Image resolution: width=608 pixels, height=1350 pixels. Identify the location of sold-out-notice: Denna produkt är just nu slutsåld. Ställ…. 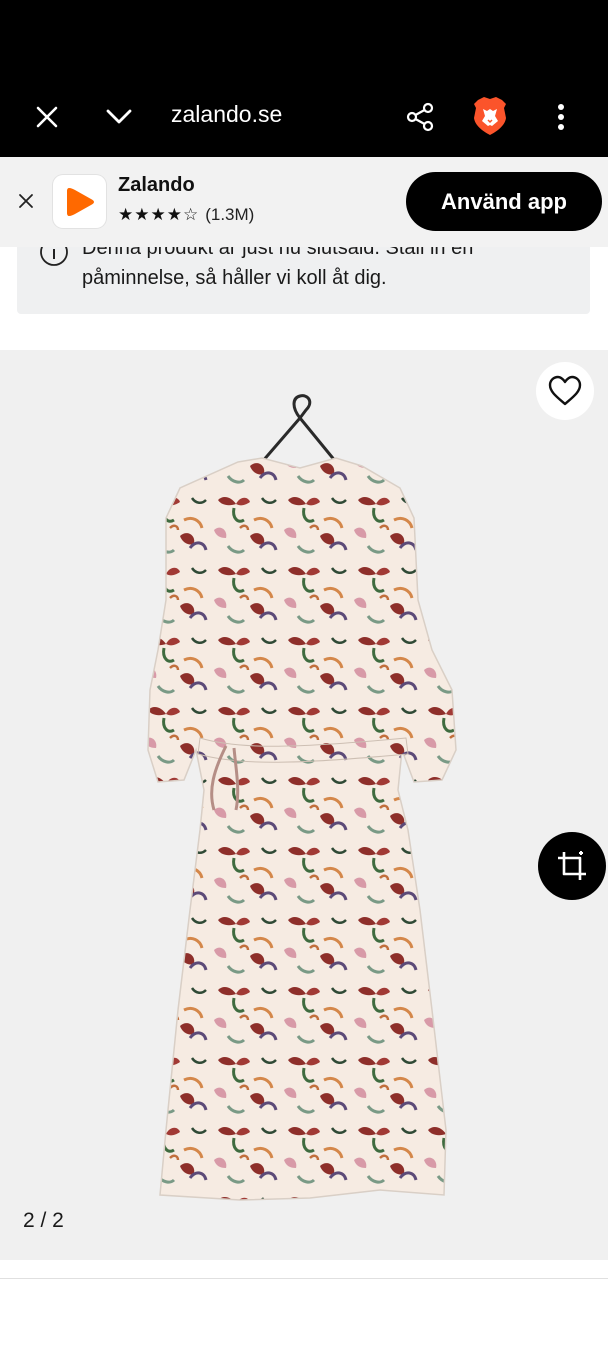
(303, 280).